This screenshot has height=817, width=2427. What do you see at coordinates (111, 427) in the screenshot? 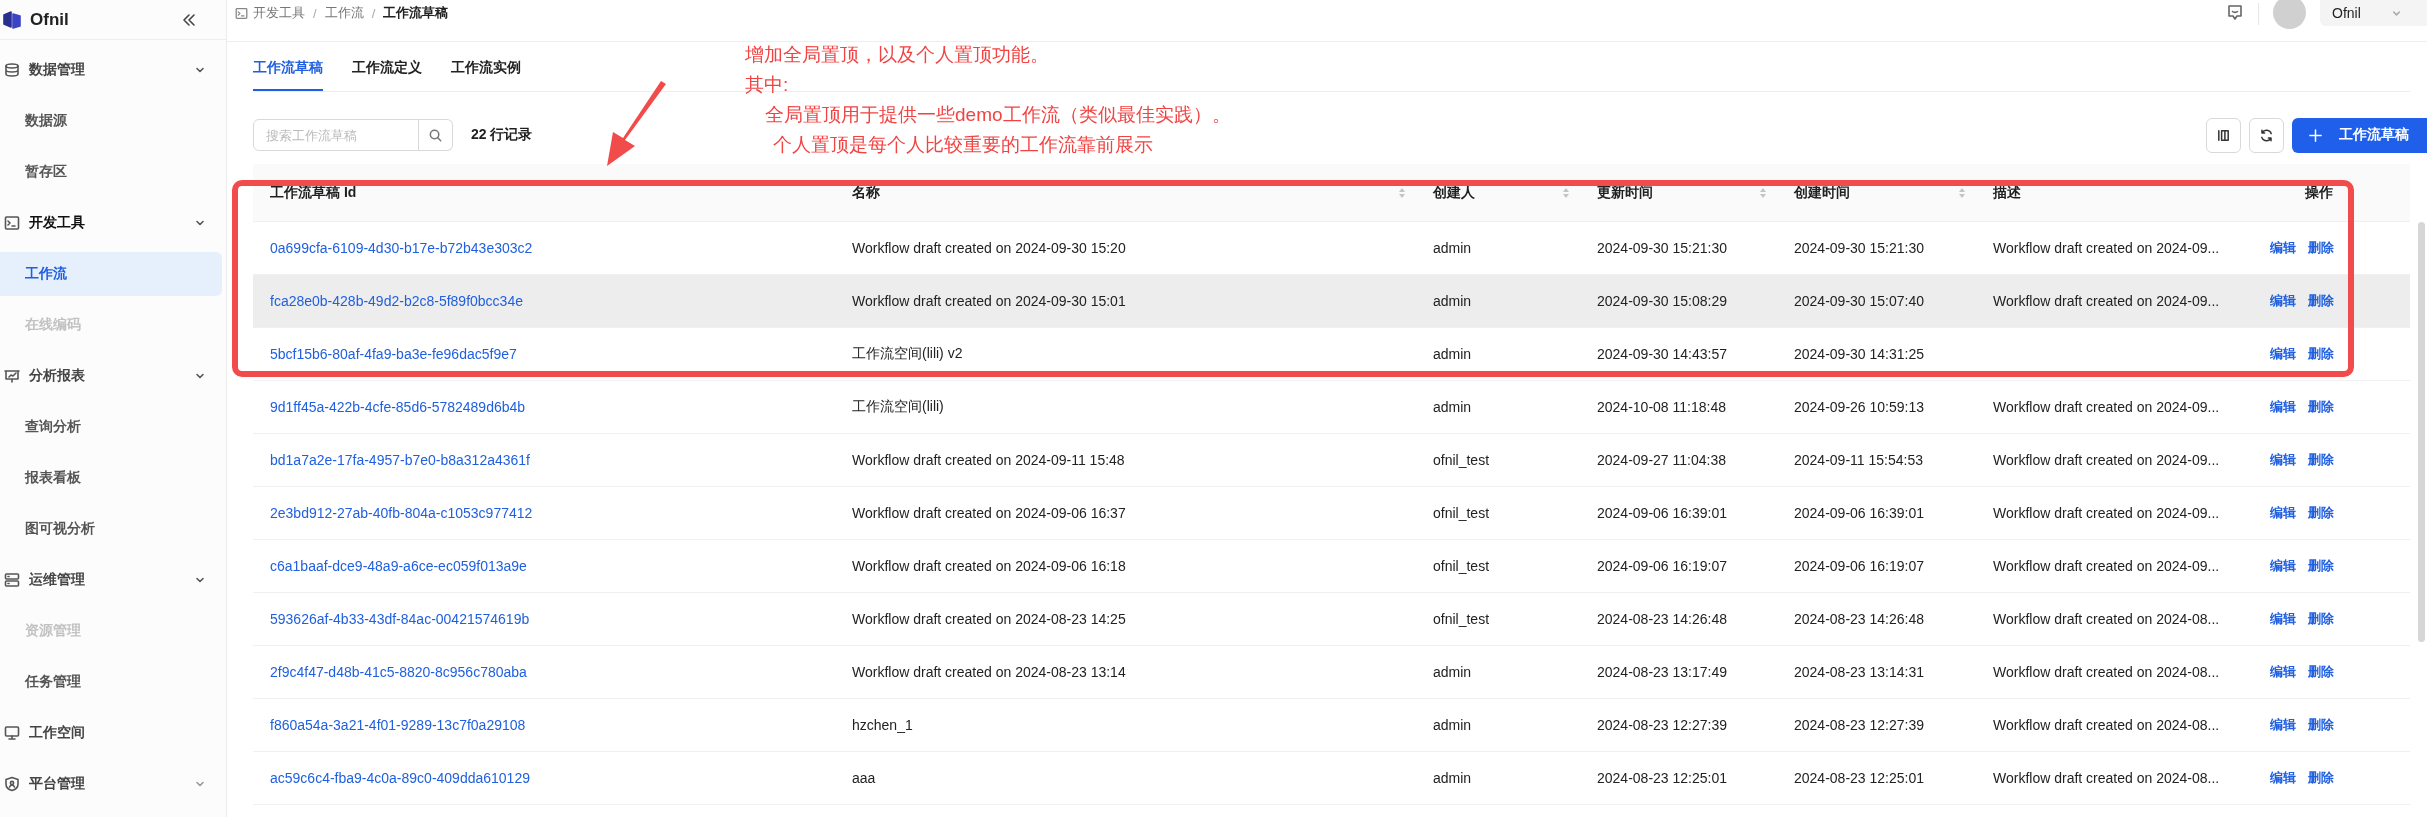
I see `sidebar-item: 查询分析` at bounding box center [111, 427].